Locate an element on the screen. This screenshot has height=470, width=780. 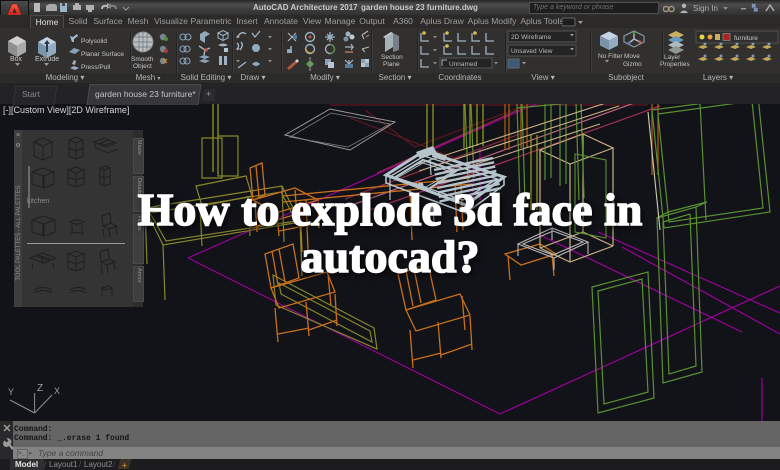
svg-text: Smooth is located at coordinates (142, 59).